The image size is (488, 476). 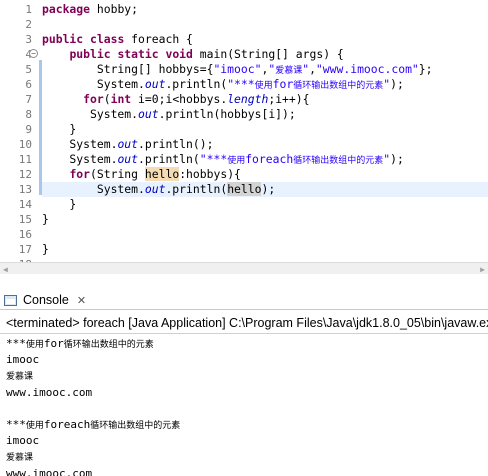 I want to click on code-token: (, so click(x=107, y=99).